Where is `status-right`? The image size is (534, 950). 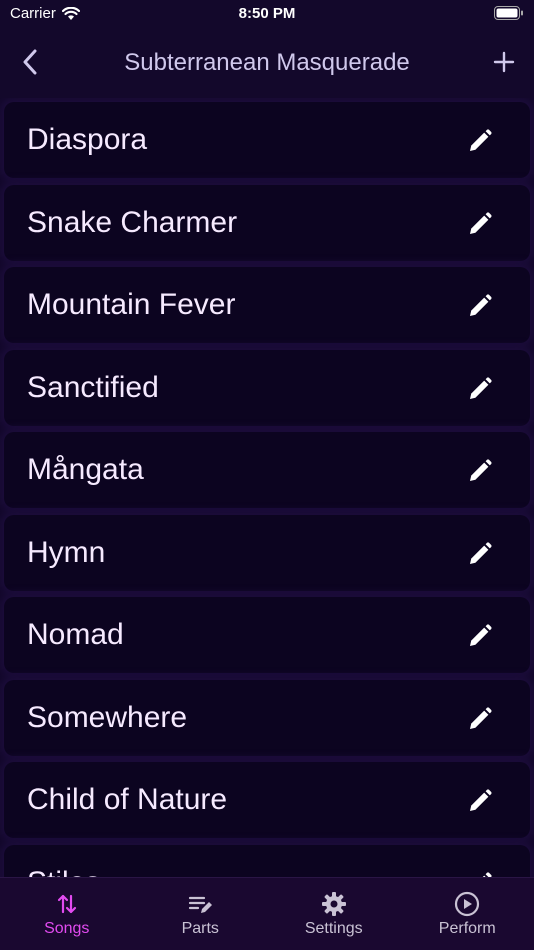
status-right is located at coordinates (509, 15).